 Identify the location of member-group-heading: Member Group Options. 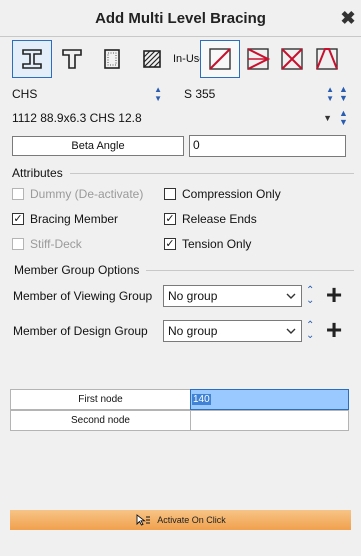
(77, 270).